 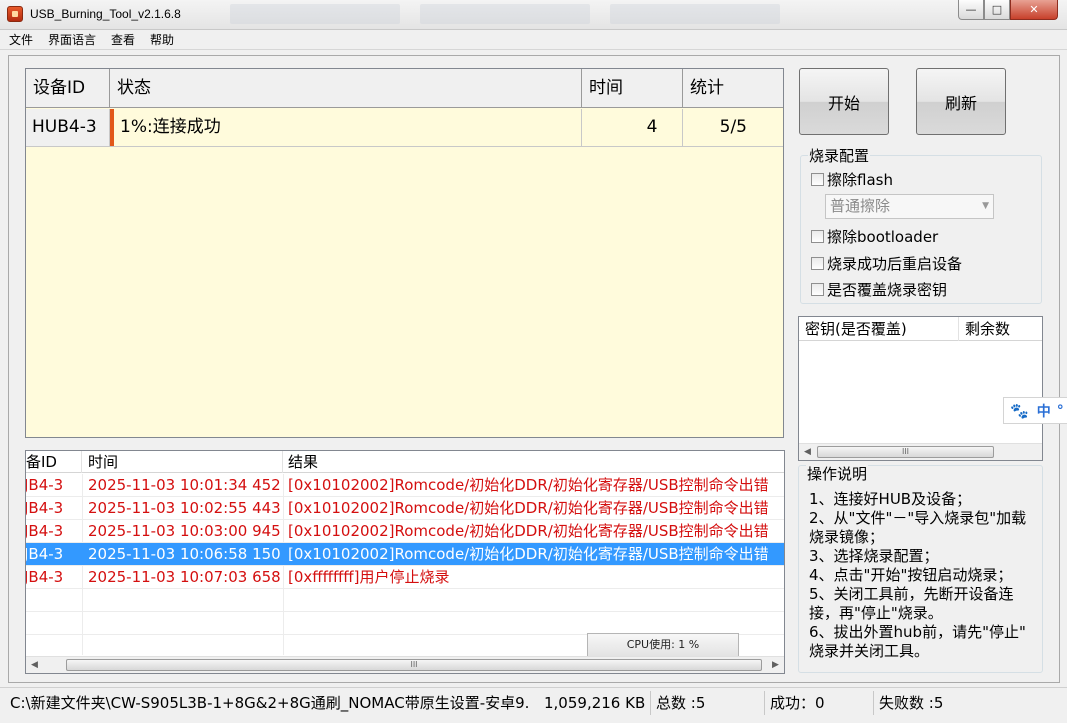 I want to click on scroll-right-icon: ▶, so click(x=775, y=665).